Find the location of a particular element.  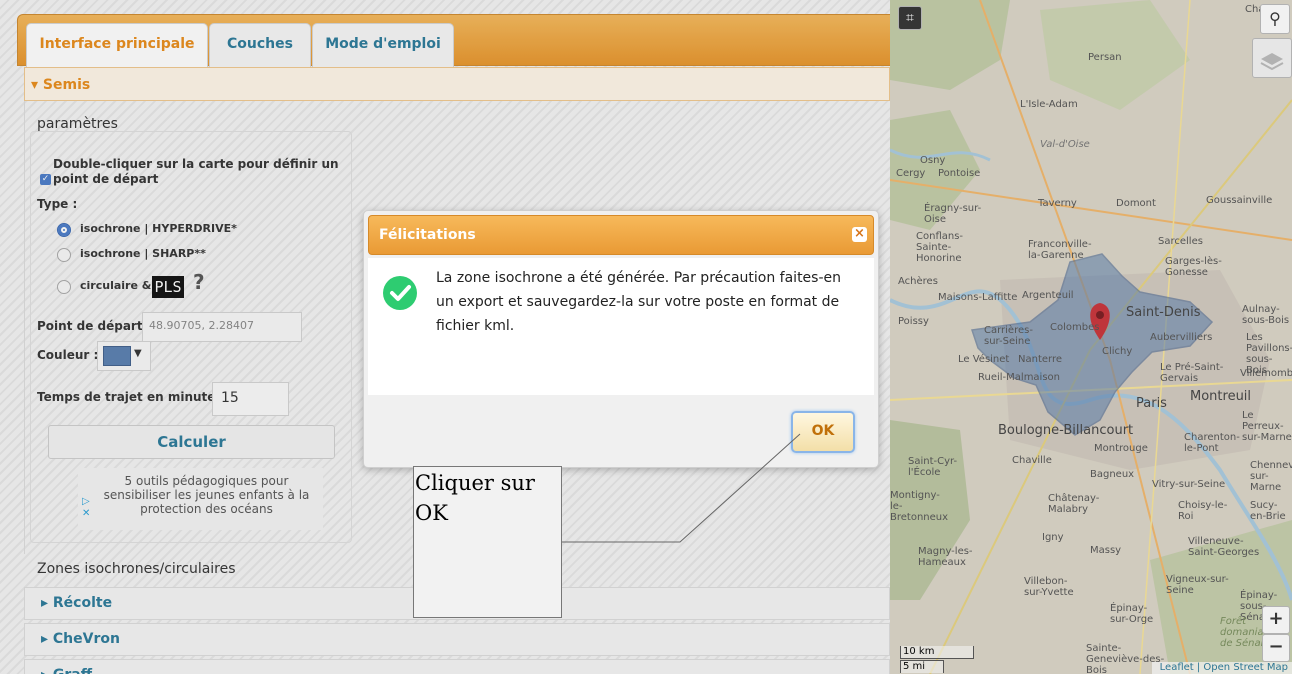

dialog-title: Félicitations is located at coordinates (427, 235).